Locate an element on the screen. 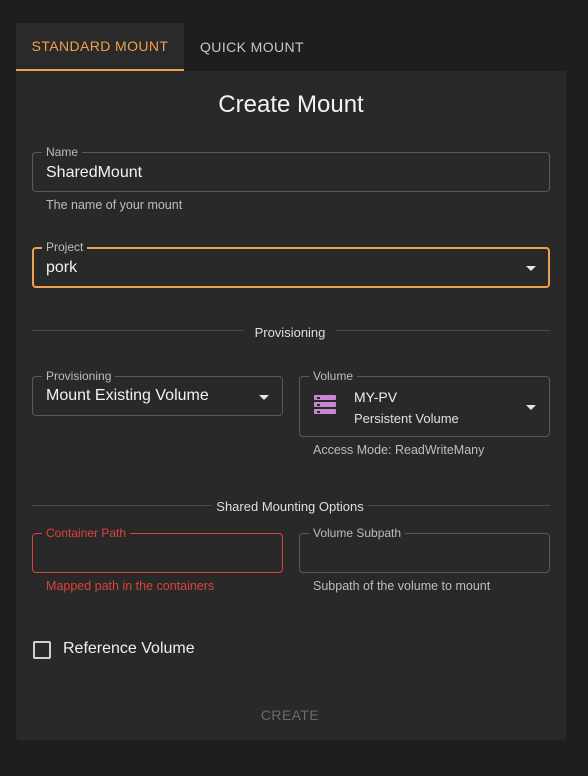 The image size is (588, 776). name-field: Name SharedMount is located at coordinates (291, 168).